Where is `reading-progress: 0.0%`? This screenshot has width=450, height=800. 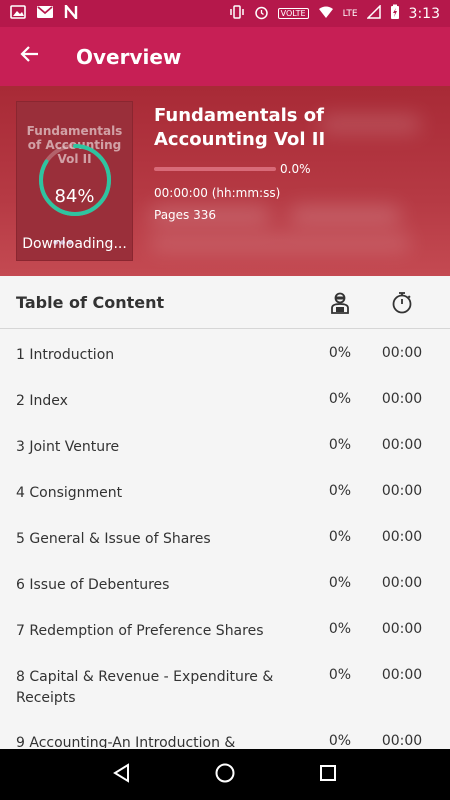 reading-progress: 0.0% is located at coordinates (296, 169).